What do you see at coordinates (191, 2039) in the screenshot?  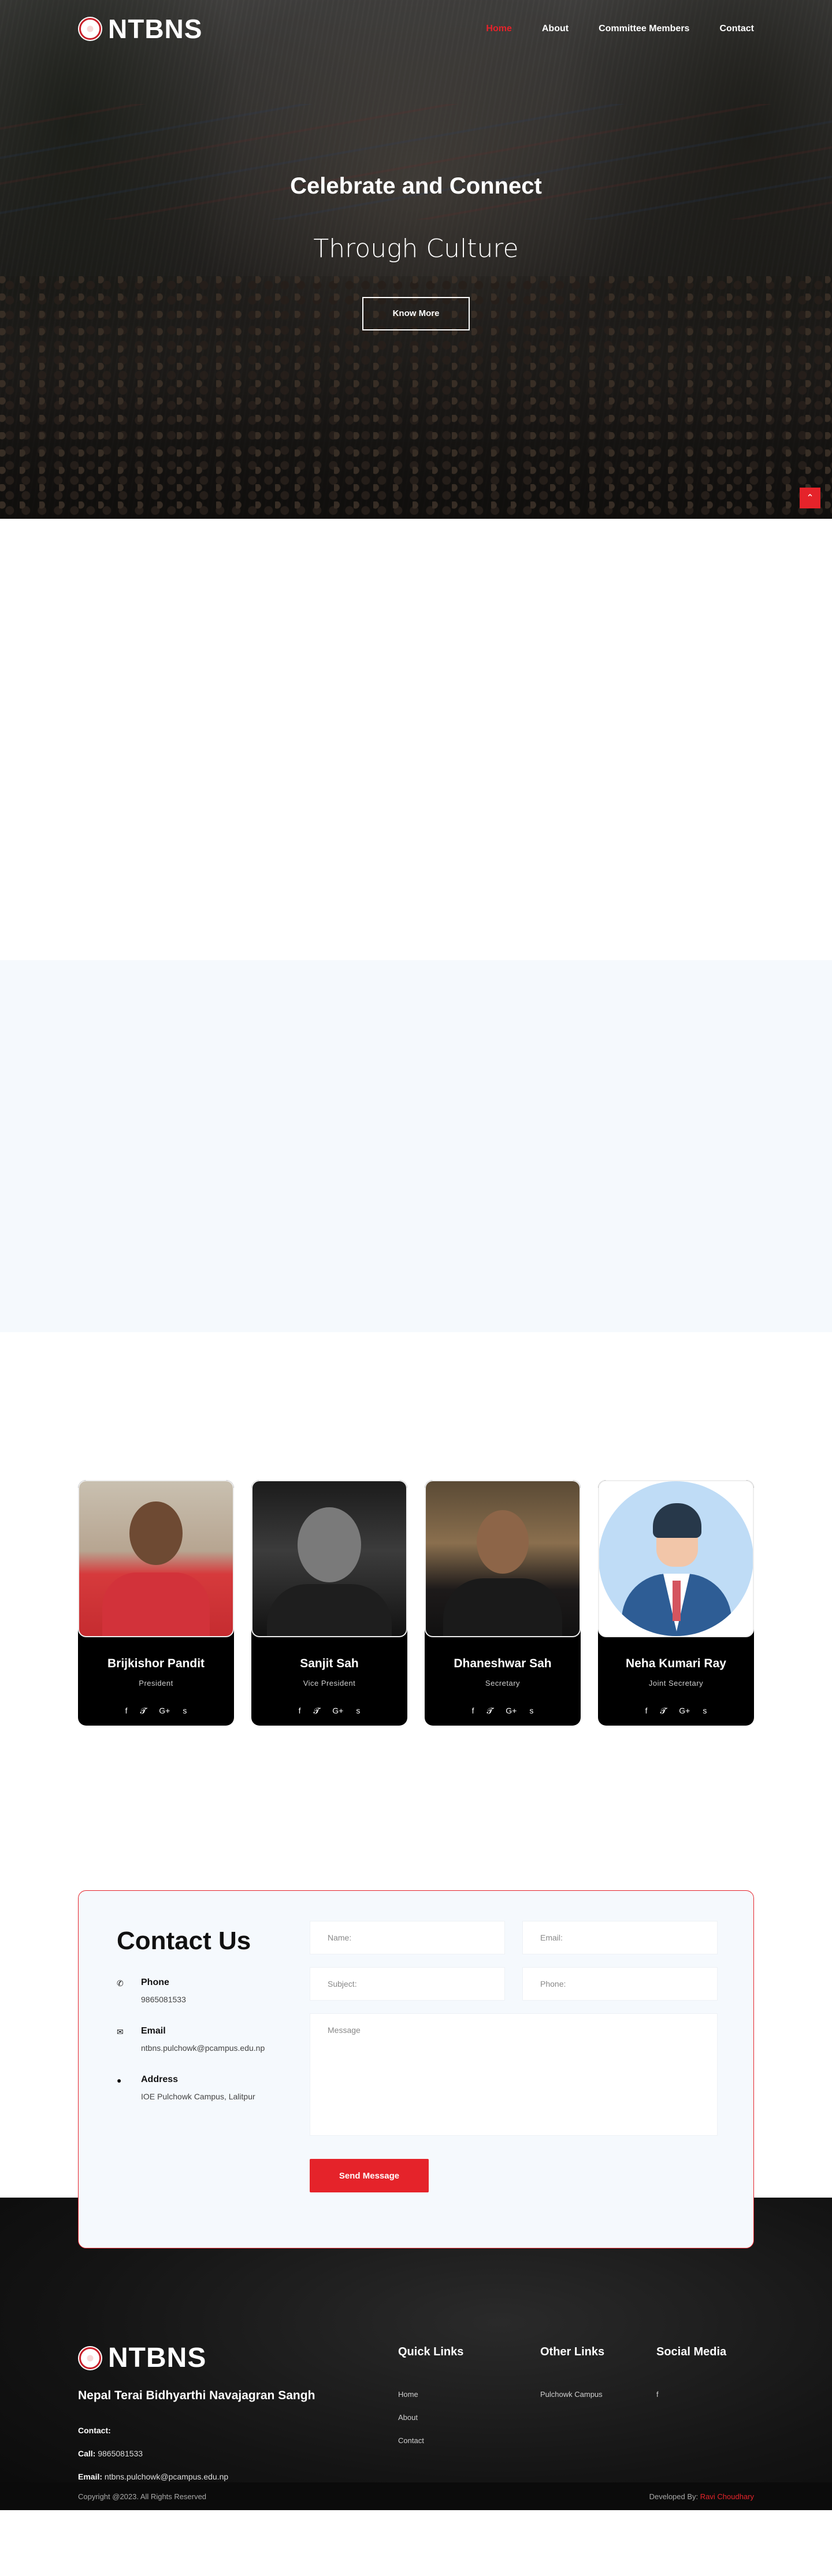 I see `contact-email: ✉ Email ntbns.pulchowk@pcampus.edu.np` at bounding box center [191, 2039].